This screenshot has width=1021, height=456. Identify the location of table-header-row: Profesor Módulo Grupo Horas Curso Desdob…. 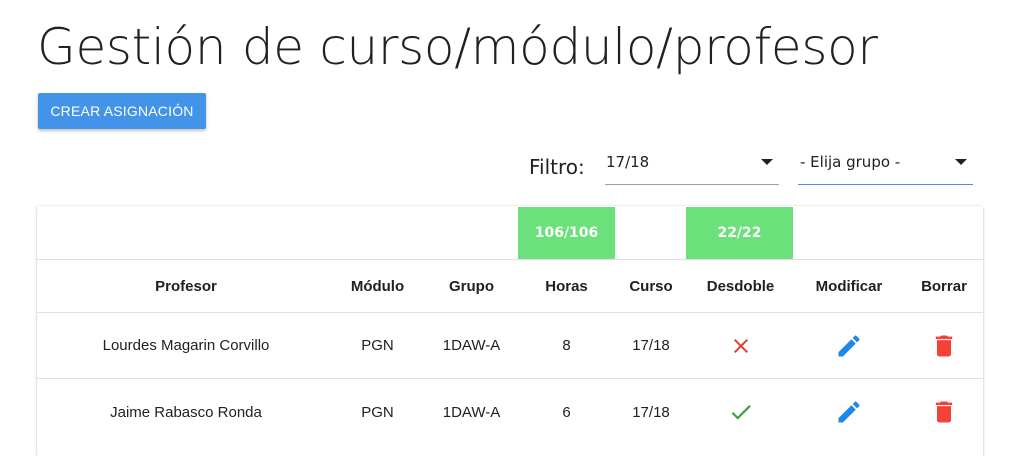
(510, 286).